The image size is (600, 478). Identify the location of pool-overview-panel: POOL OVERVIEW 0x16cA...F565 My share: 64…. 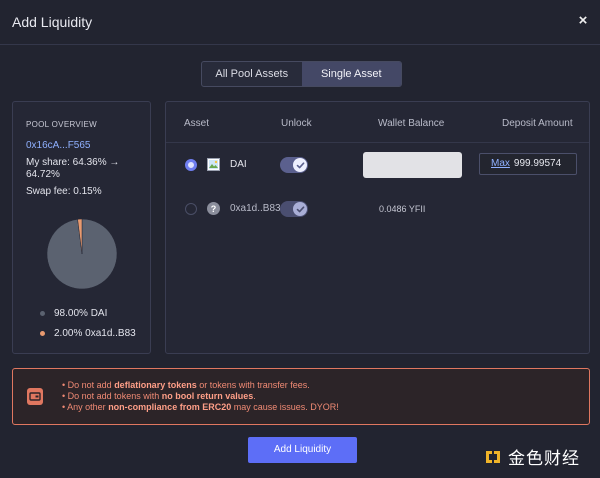
(81, 227).